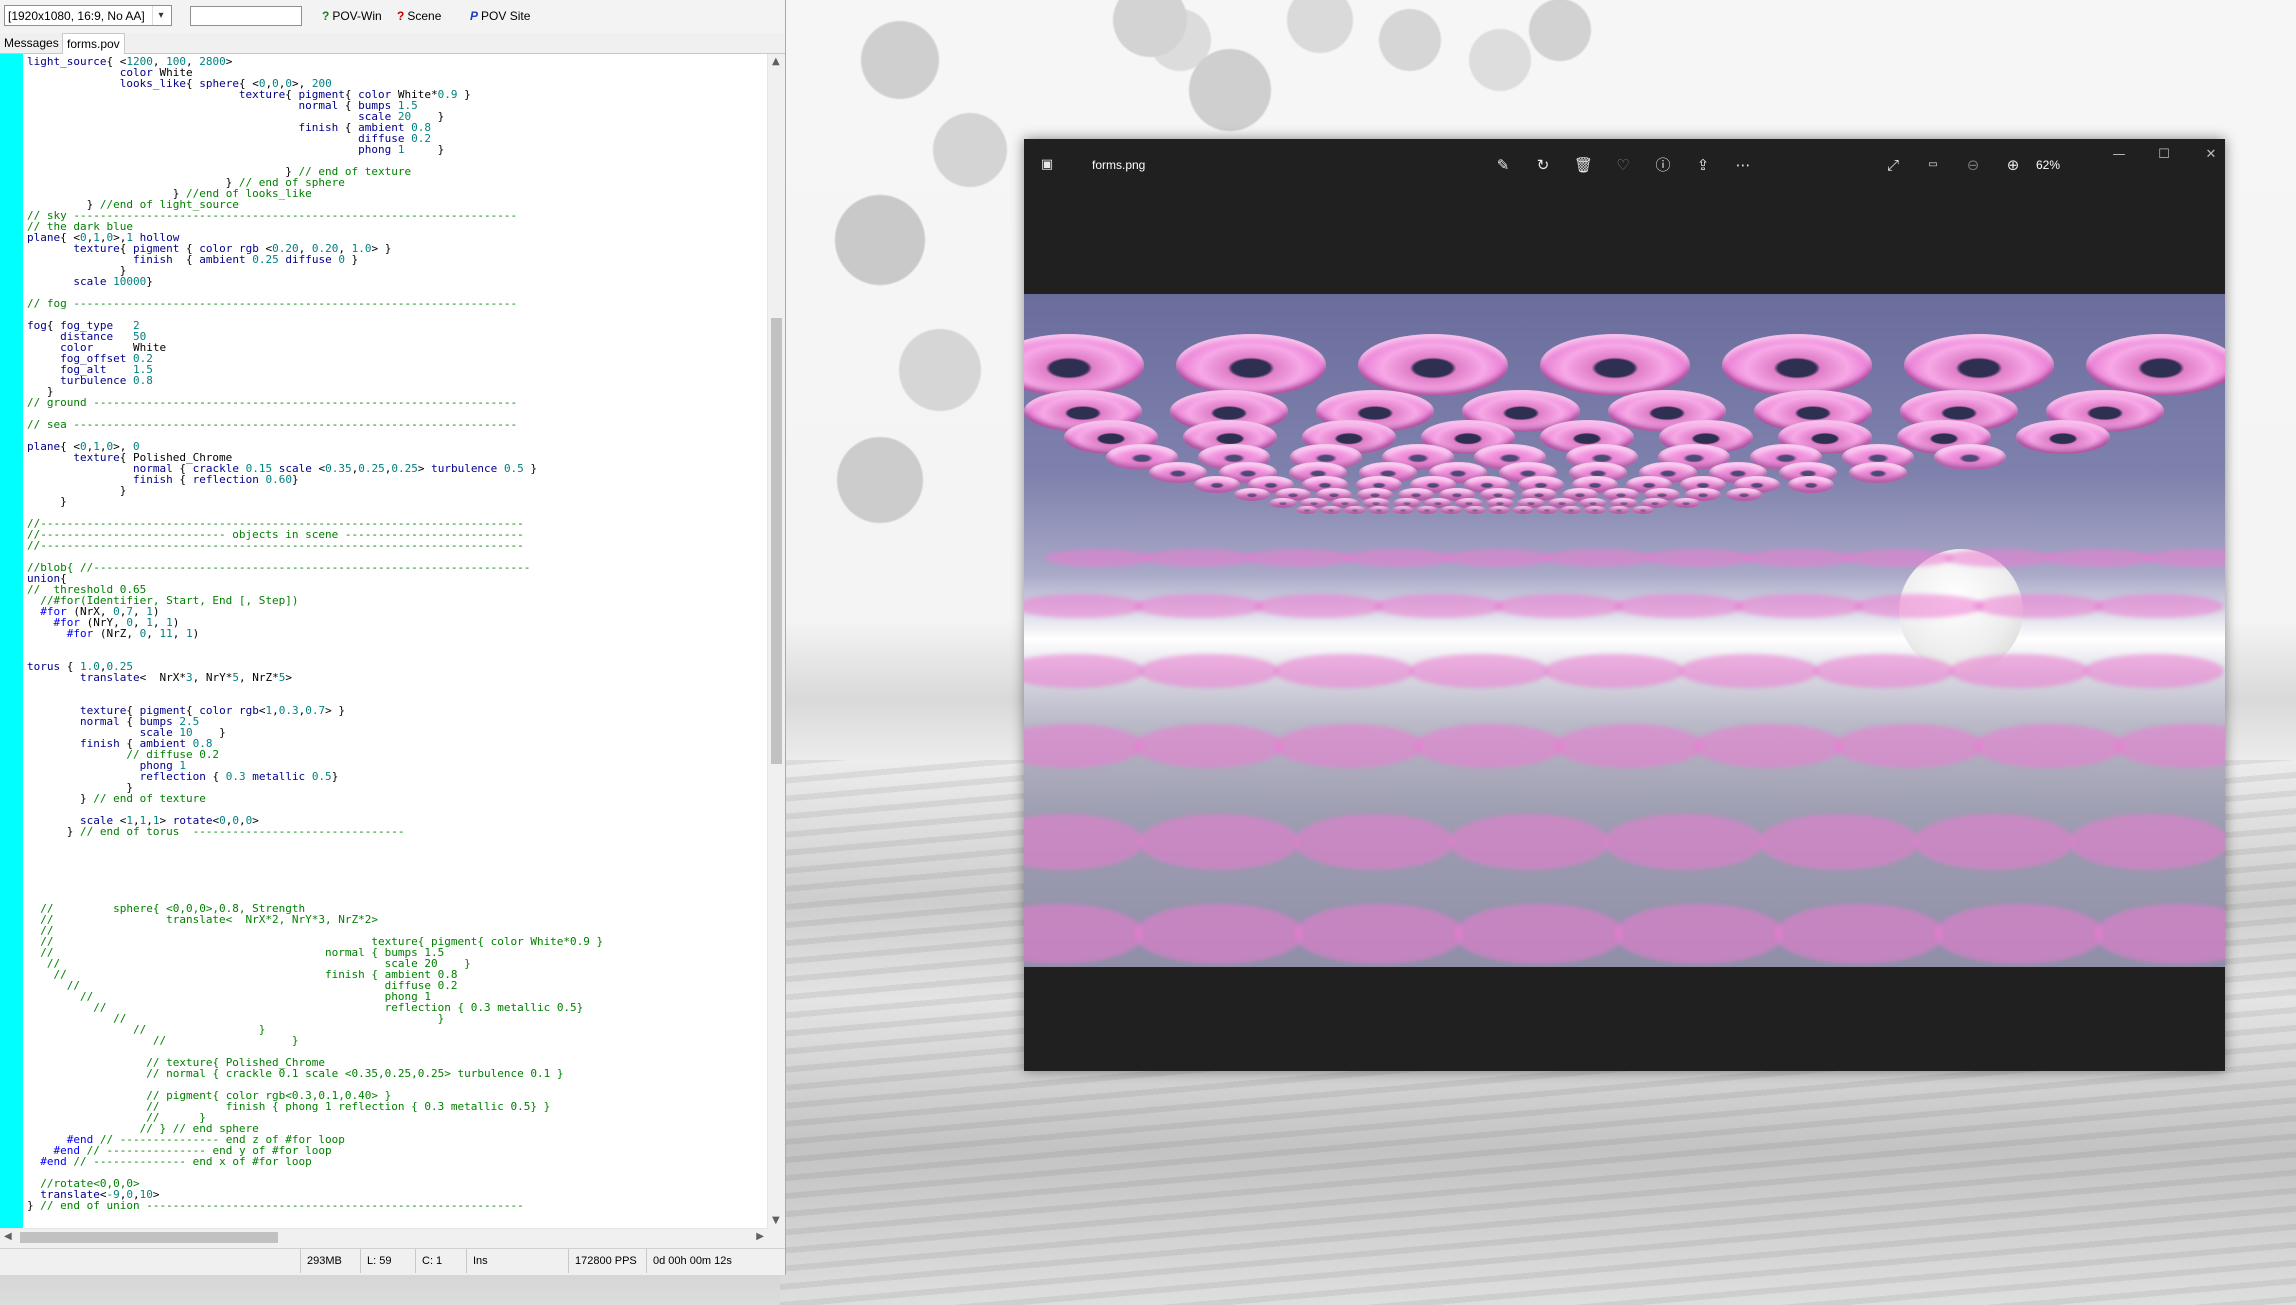  Describe the element at coordinates (1973, 165) in the screenshot. I see `zoom-out-icon: ⊖` at that location.